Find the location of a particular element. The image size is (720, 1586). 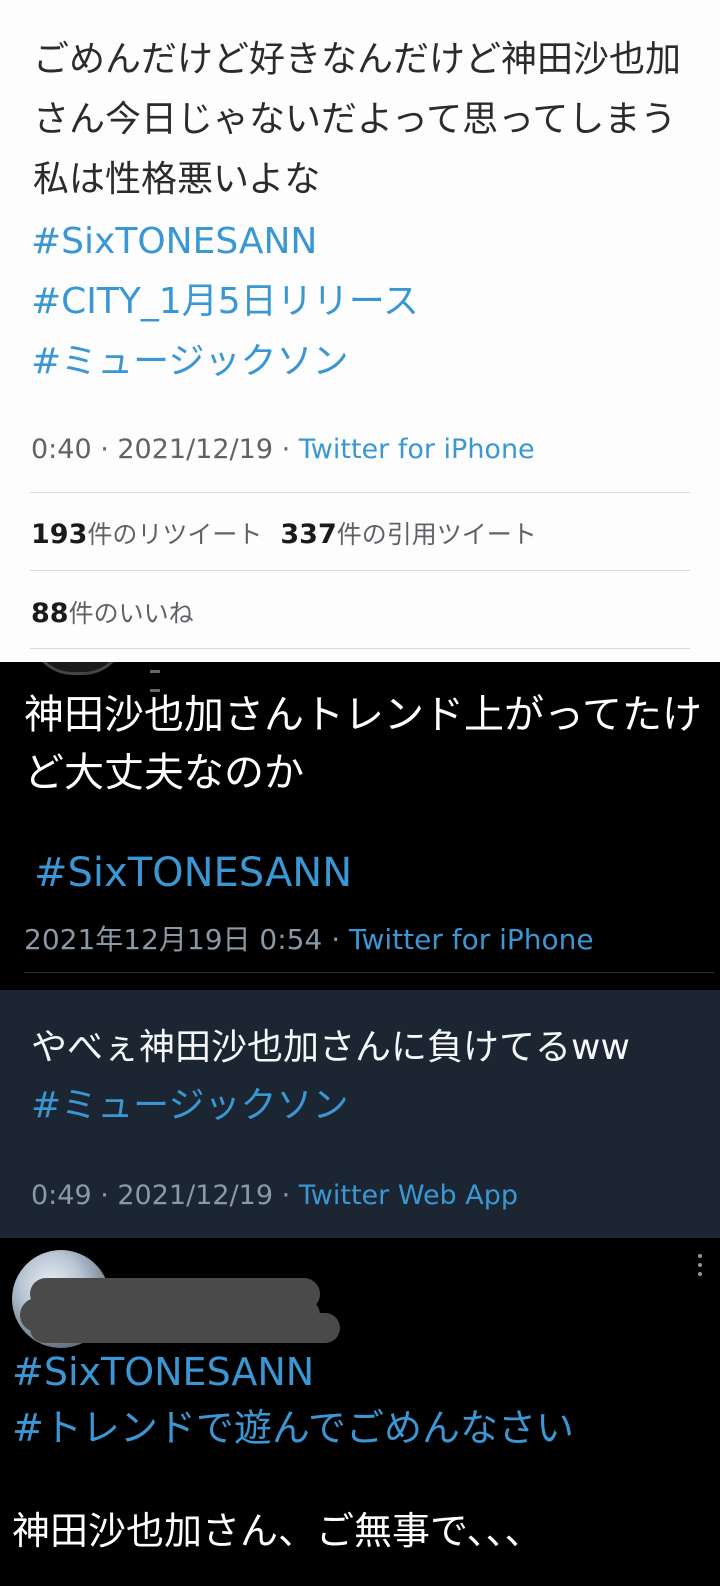

retweets-count: 193 is located at coordinates (59, 534).